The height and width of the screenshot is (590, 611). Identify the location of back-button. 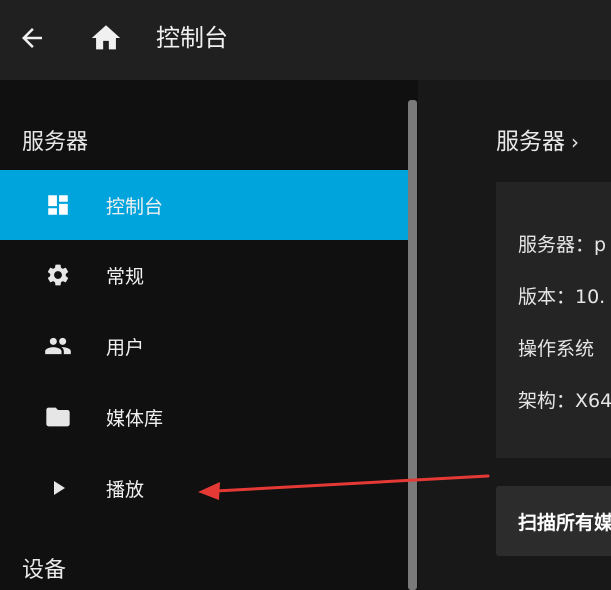
(32, 38).